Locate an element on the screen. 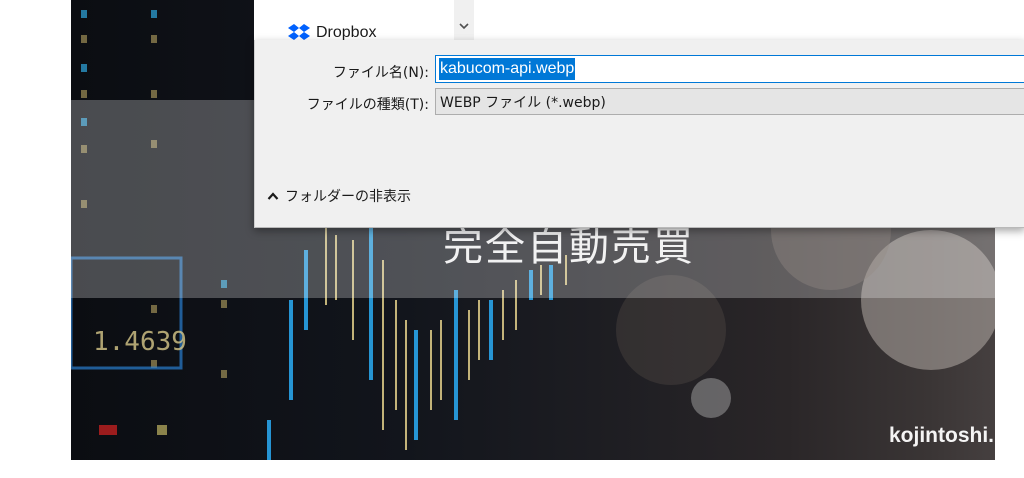 The image size is (1024, 478). filetype-label: ファイルの種類(T): is located at coordinates (367, 105).